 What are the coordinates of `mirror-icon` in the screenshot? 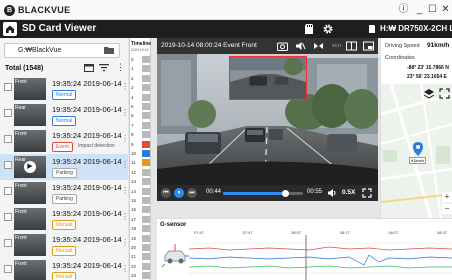 It's located at (318, 46).